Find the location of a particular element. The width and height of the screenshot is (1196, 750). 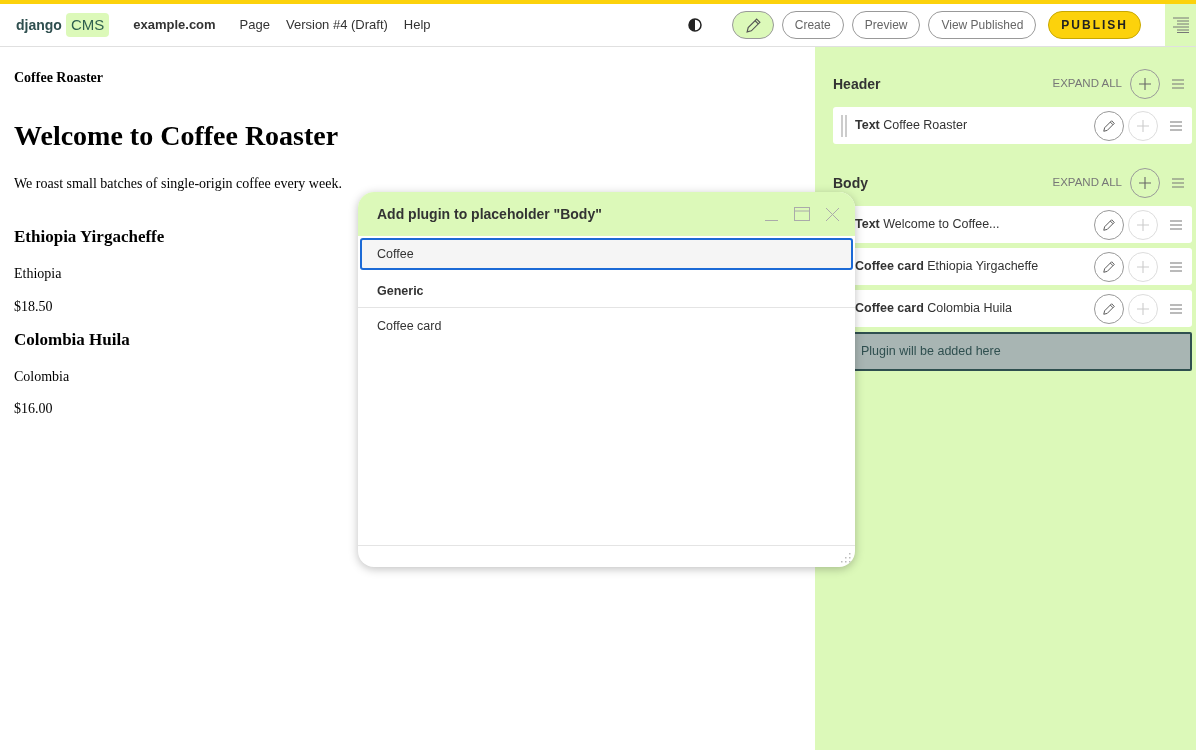

menu-item: Version #4 (Draft) is located at coordinates (337, 25).